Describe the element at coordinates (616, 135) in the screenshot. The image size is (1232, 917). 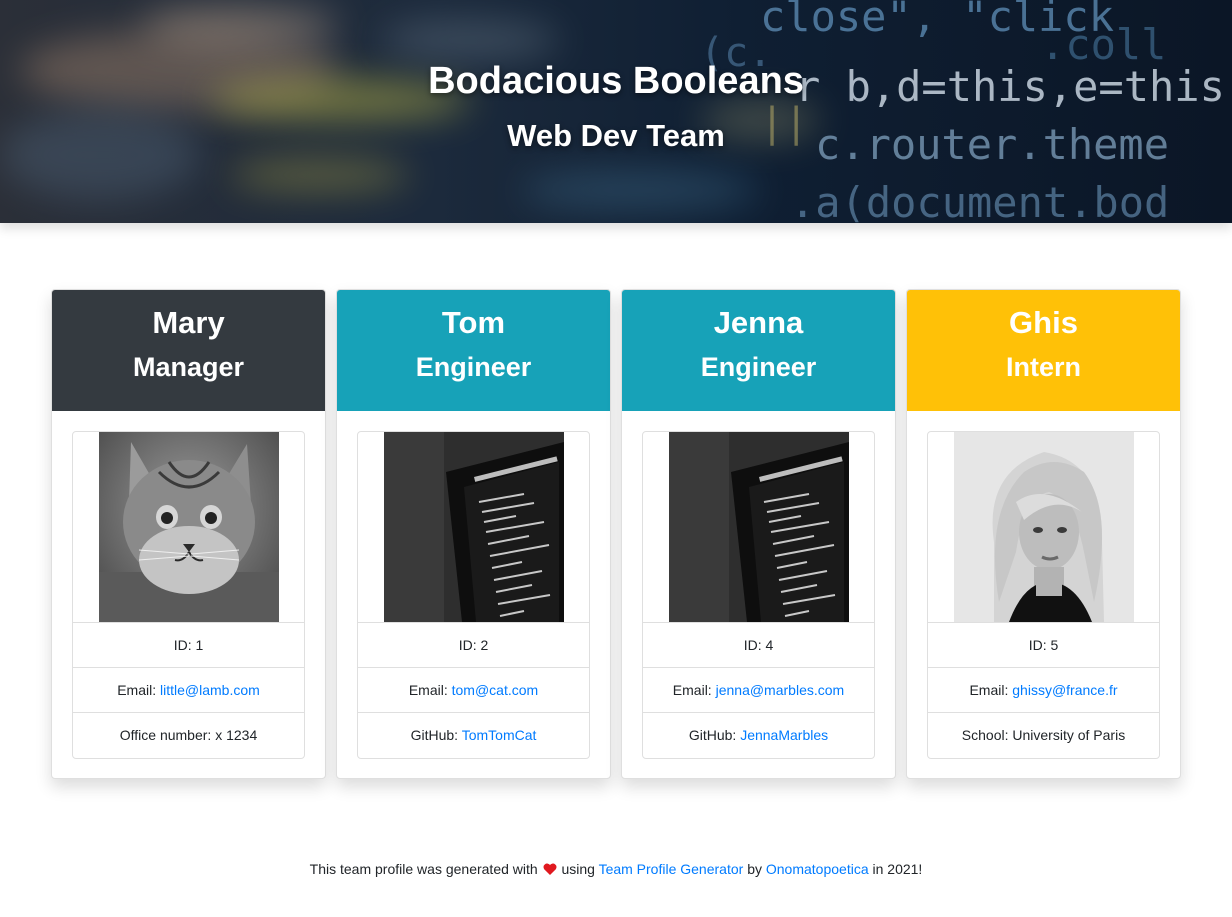
I see `page-subtitle: Web Dev Team` at that location.